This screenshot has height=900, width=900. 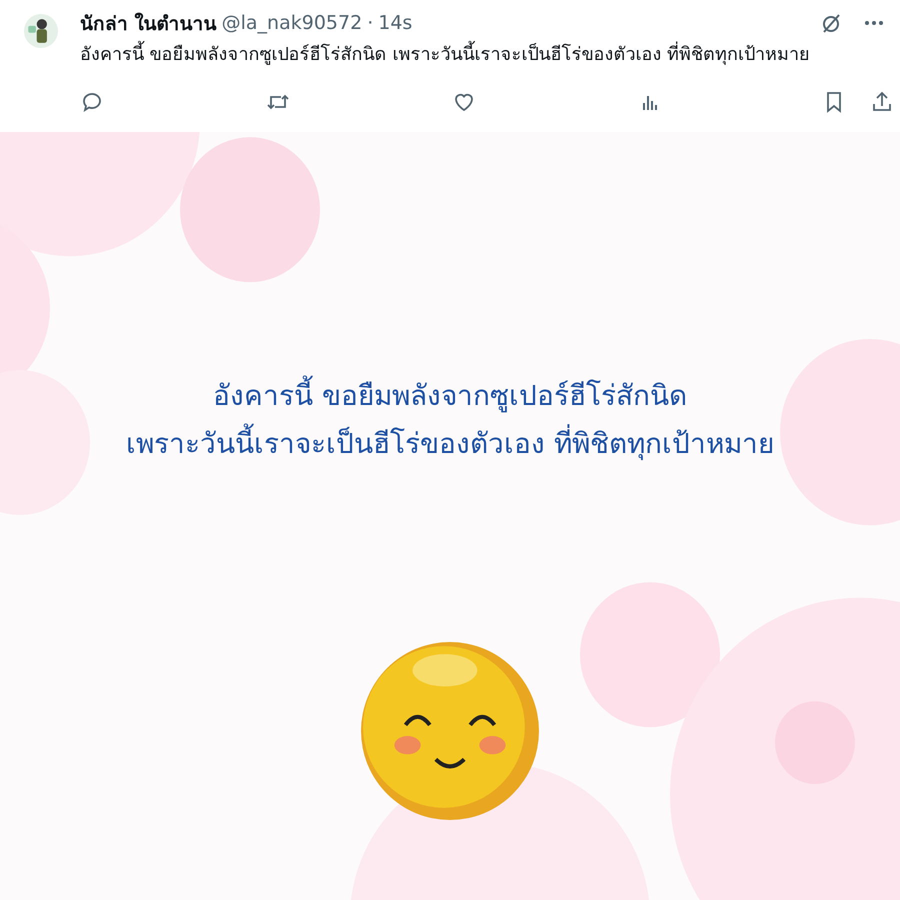 What do you see at coordinates (148, 23) in the screenshot?
I see `author-name: นักล่า ในตำนาน` at bounding box center [148, 23].